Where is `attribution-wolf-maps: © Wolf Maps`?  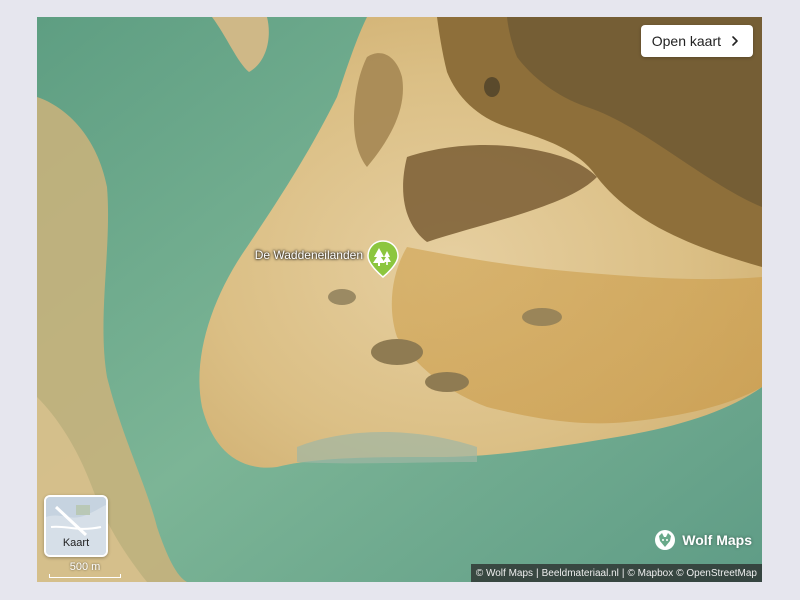
attribution-wolf-maps: © Wolf Maps is located at coordinates (504, 573).